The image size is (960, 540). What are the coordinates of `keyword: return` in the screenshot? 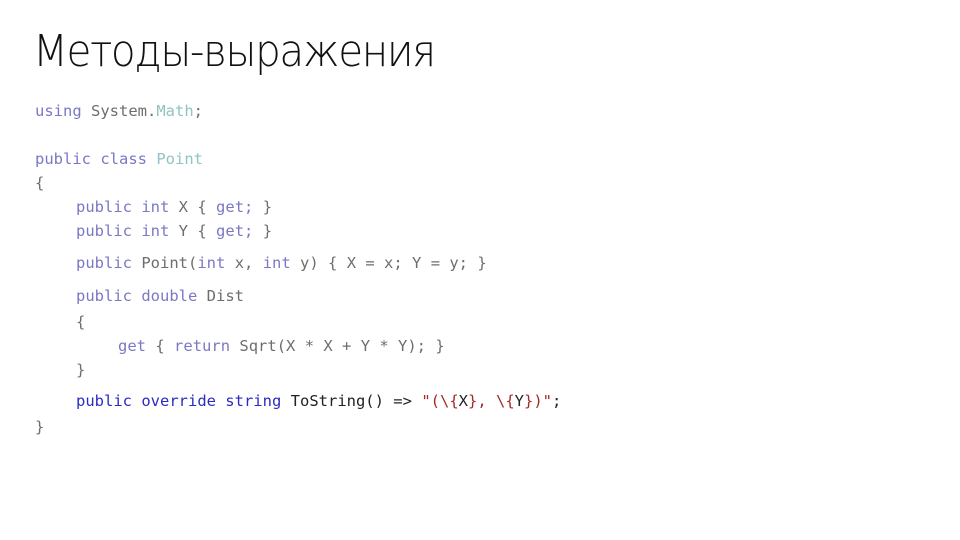 It's located at (202, 346).